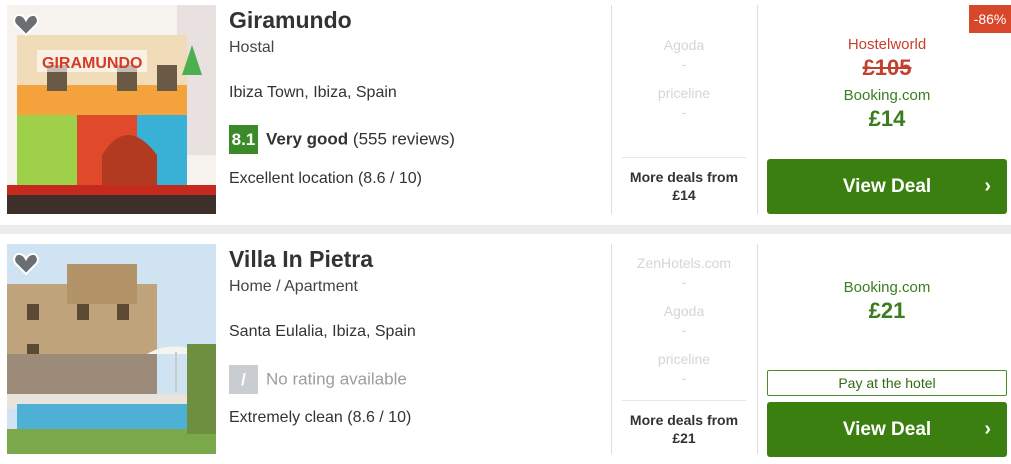  Describe the element at coordinates (684, 438) in the screenshot. I see `more-deals-price: £21` at that location.